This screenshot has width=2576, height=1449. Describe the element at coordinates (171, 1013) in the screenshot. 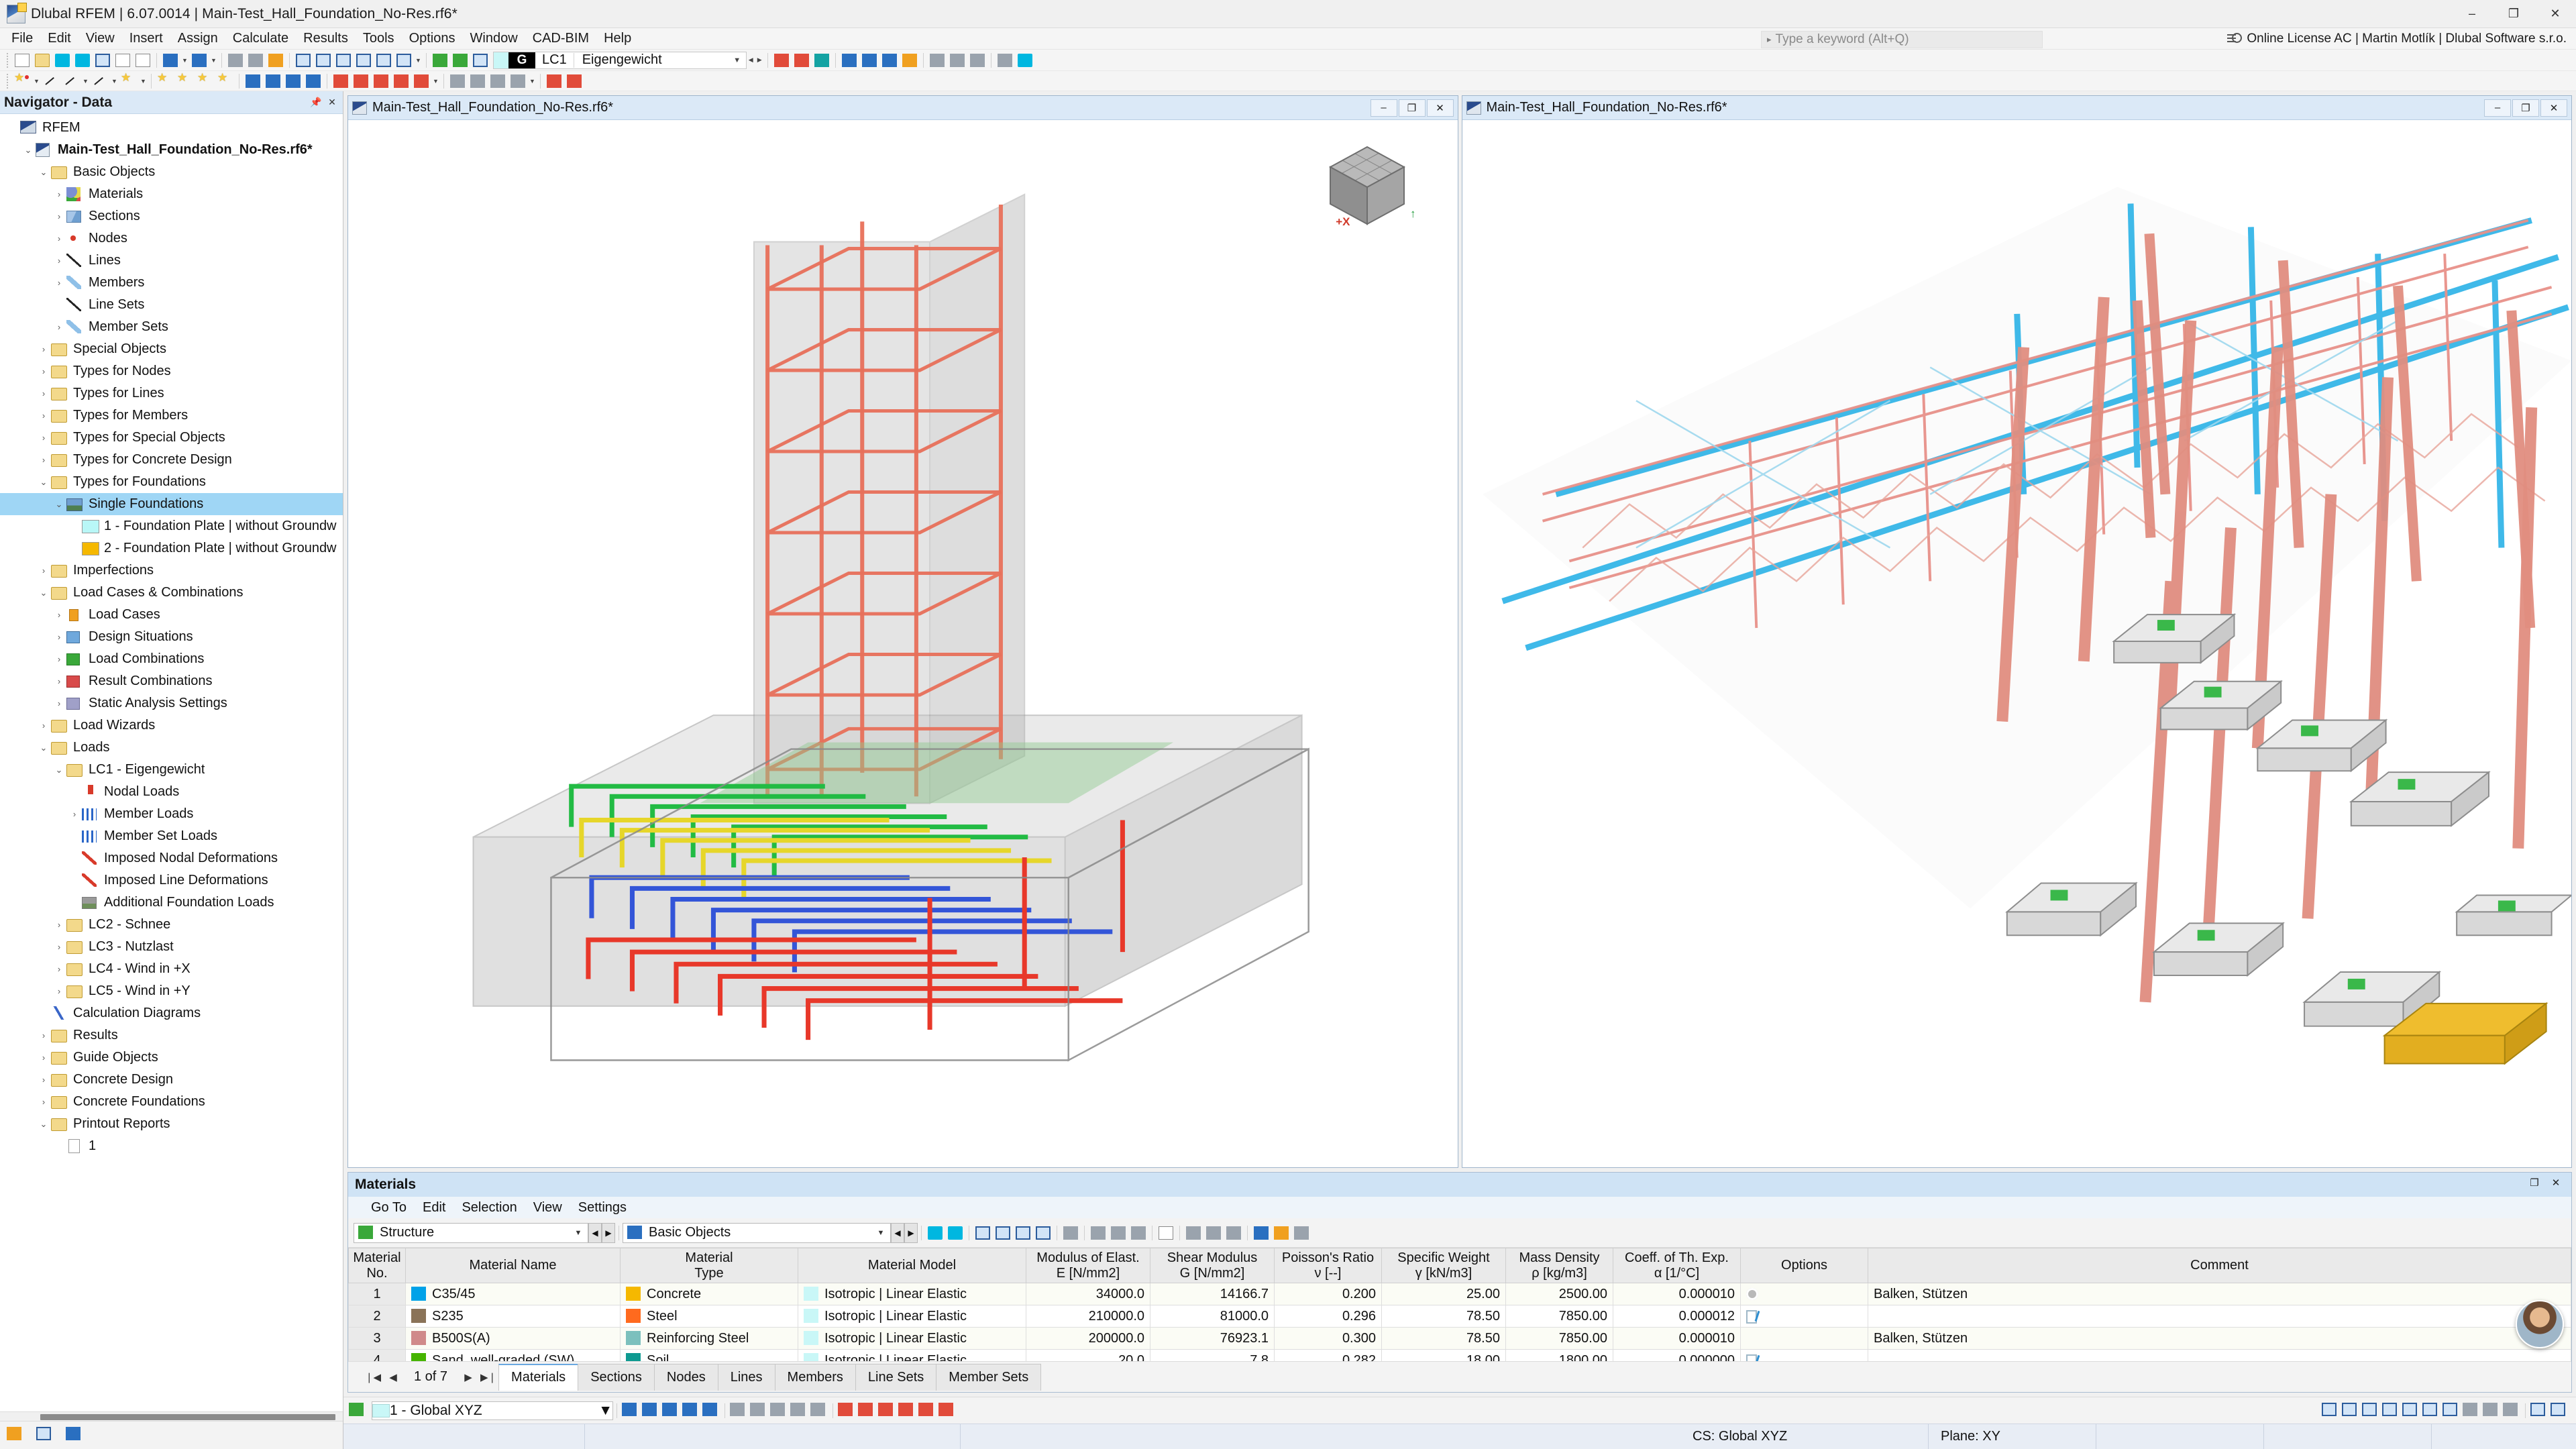

I see `navigator-item-calculation-diagrams: Calculation Diagrams` at that location.